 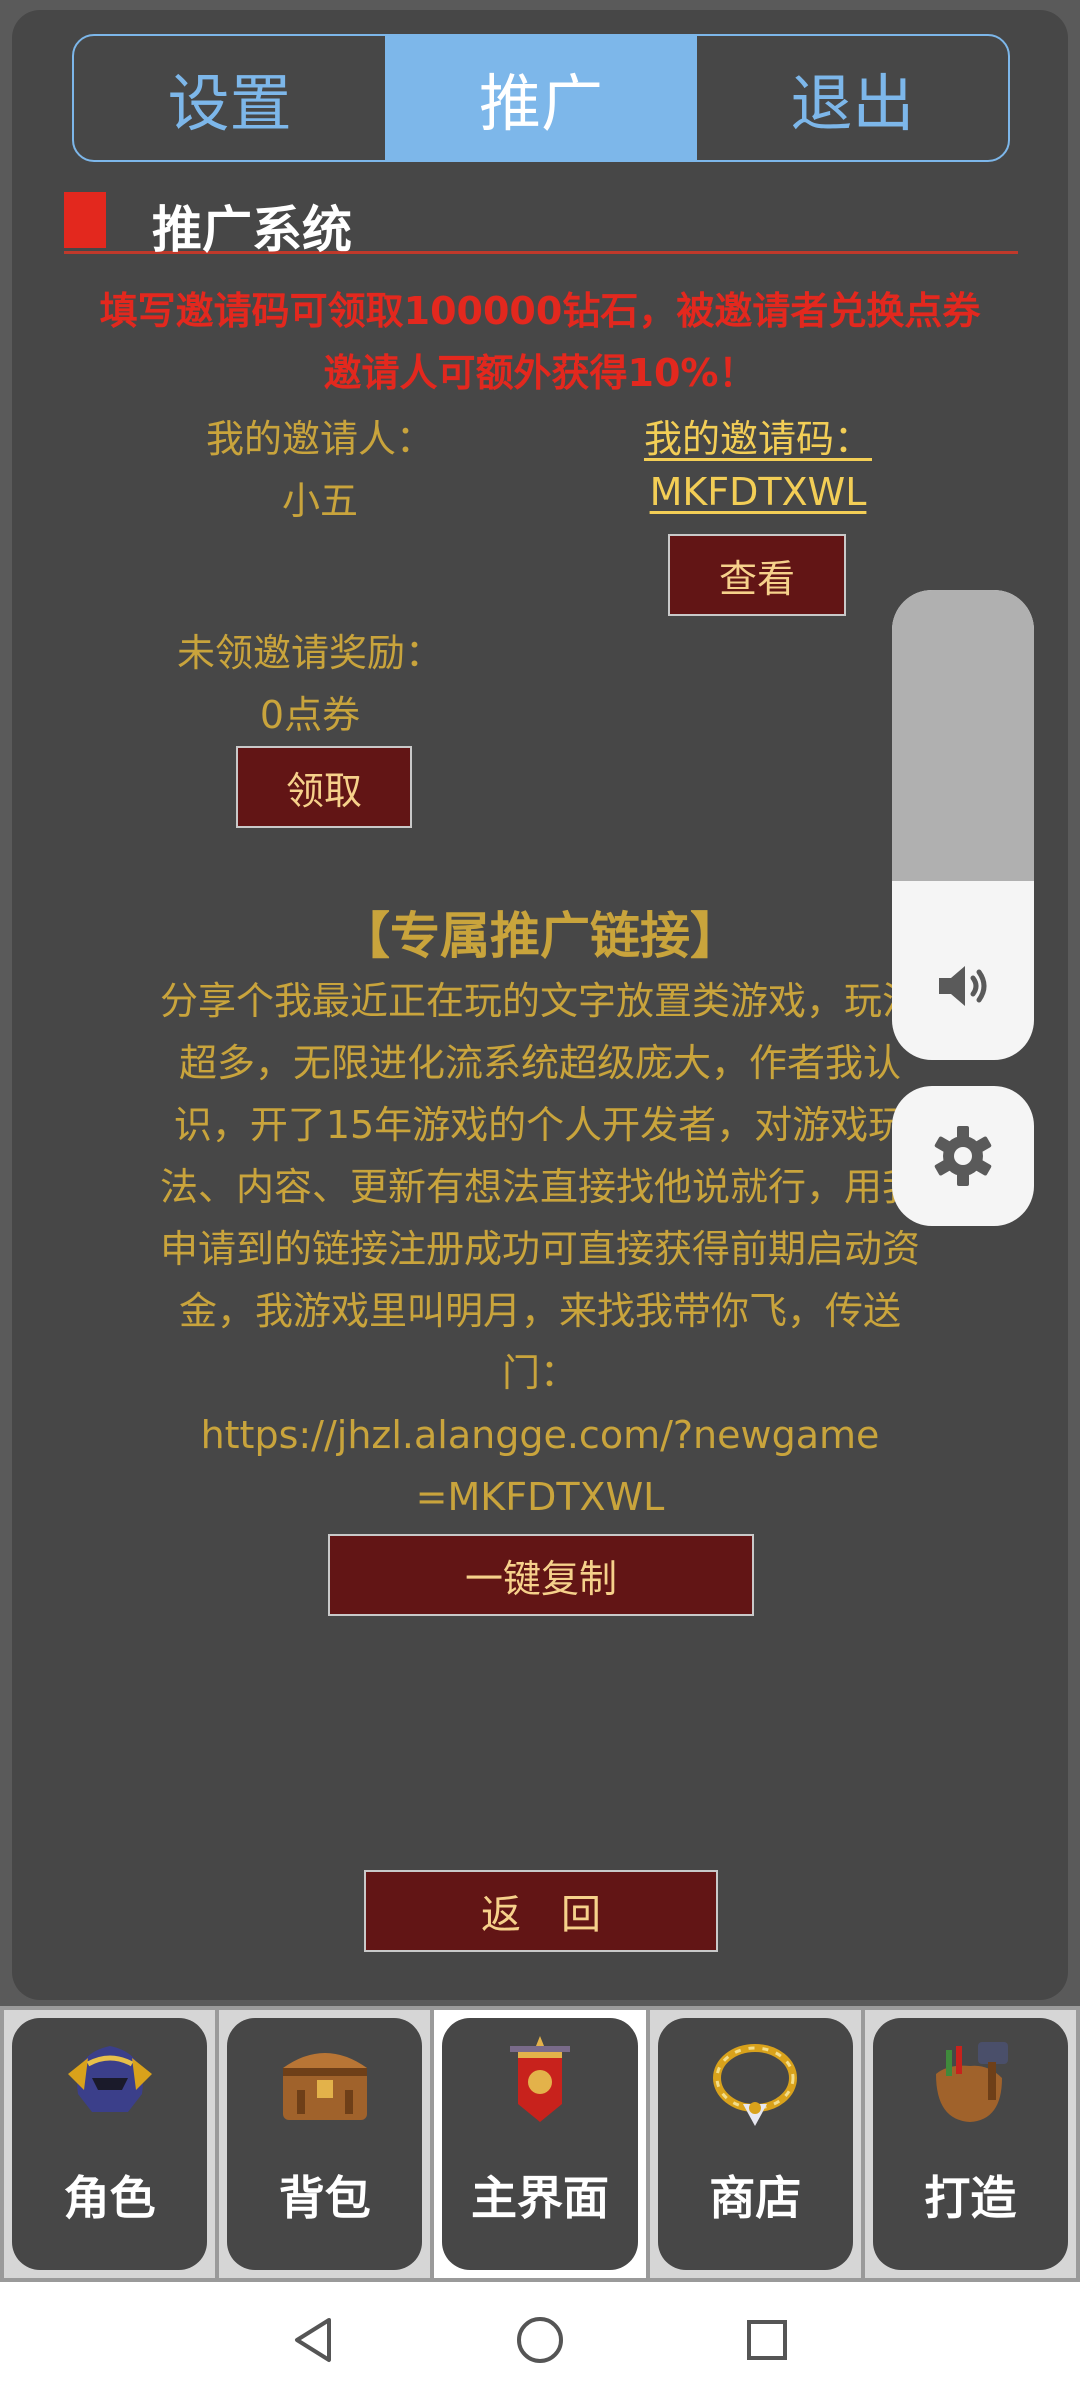 What do you see at coordinates (310, 715) in the screenshot?
I see `reward-value: 0点券` at bounding box center [310, 715].